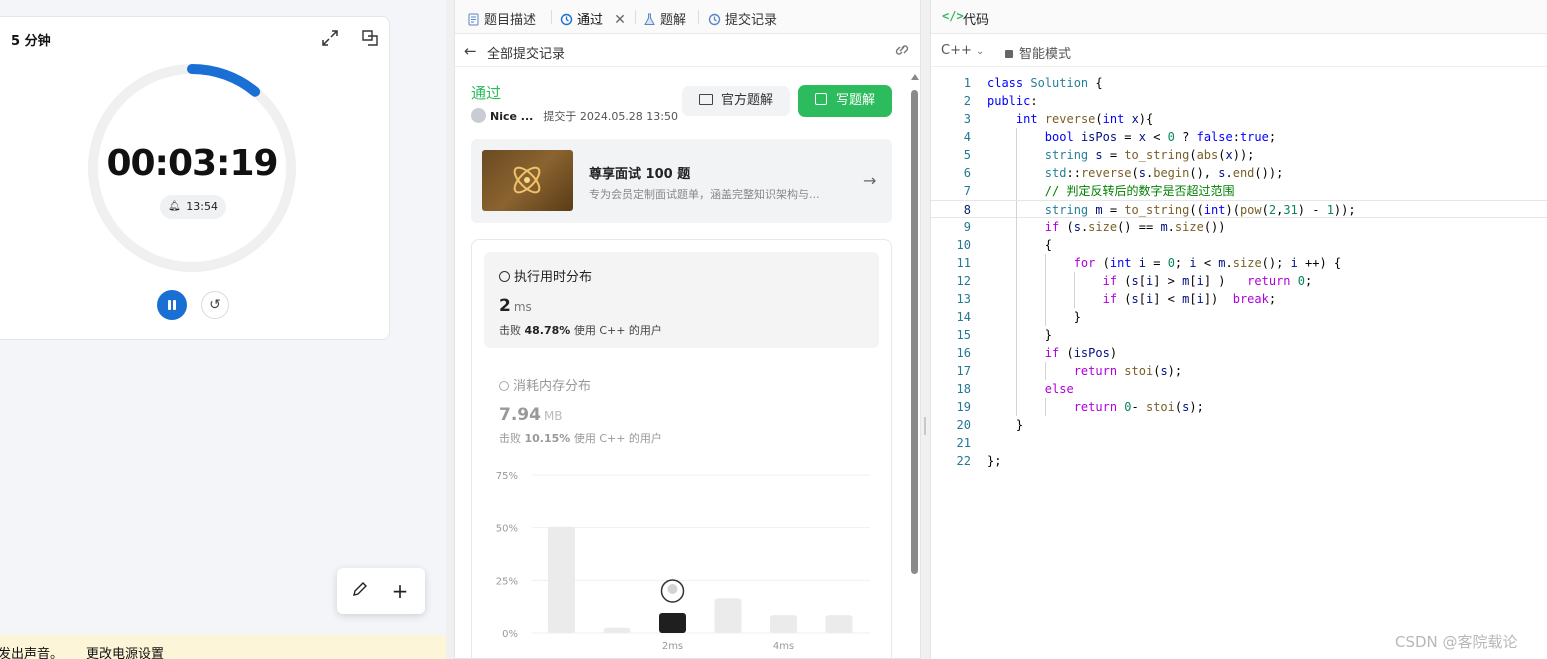  I want to click on y-tick-label: 75%, so click(507, 476).